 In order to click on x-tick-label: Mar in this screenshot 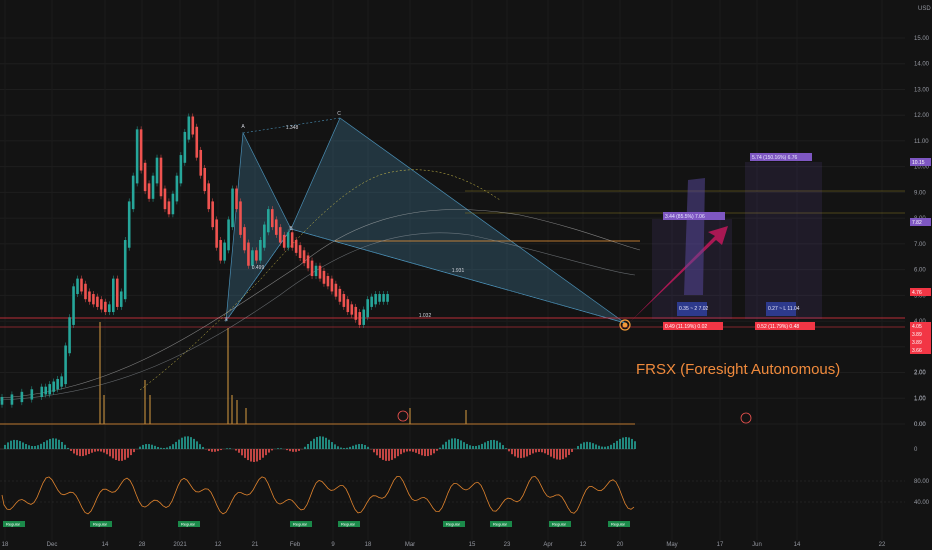, I will do `click(410, 545)`.